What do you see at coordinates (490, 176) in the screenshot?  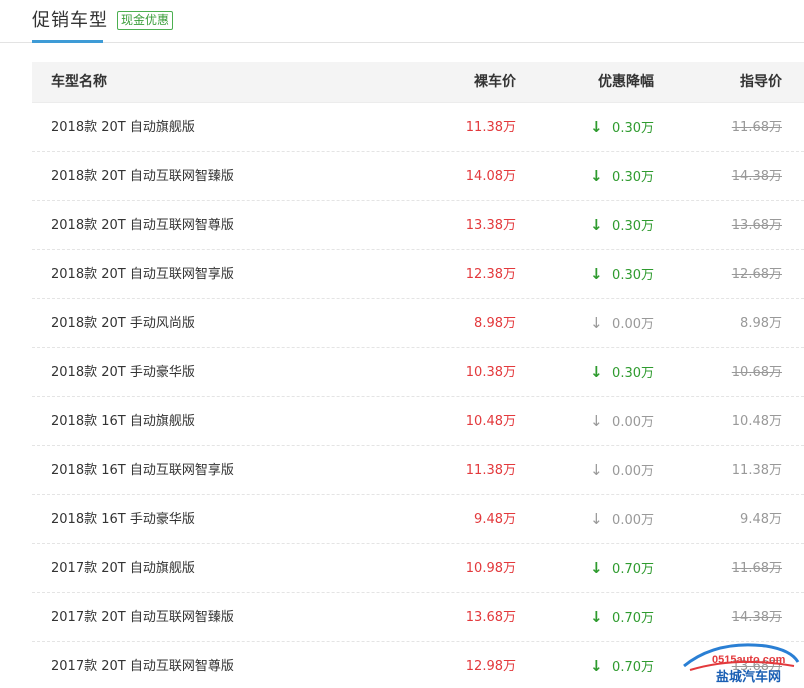 I see `net-price: 14.08万` at bounding box center [490, 176].